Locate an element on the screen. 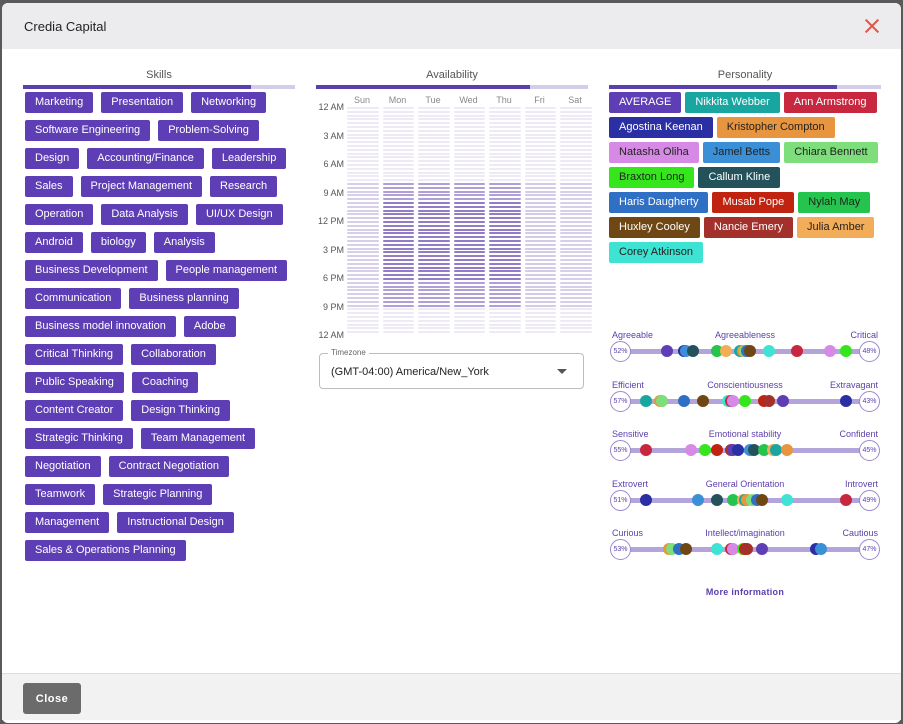 The height and width of the screenshot is (724, 903). person-tag: AVERAGE is located at coordinates (645, 102).